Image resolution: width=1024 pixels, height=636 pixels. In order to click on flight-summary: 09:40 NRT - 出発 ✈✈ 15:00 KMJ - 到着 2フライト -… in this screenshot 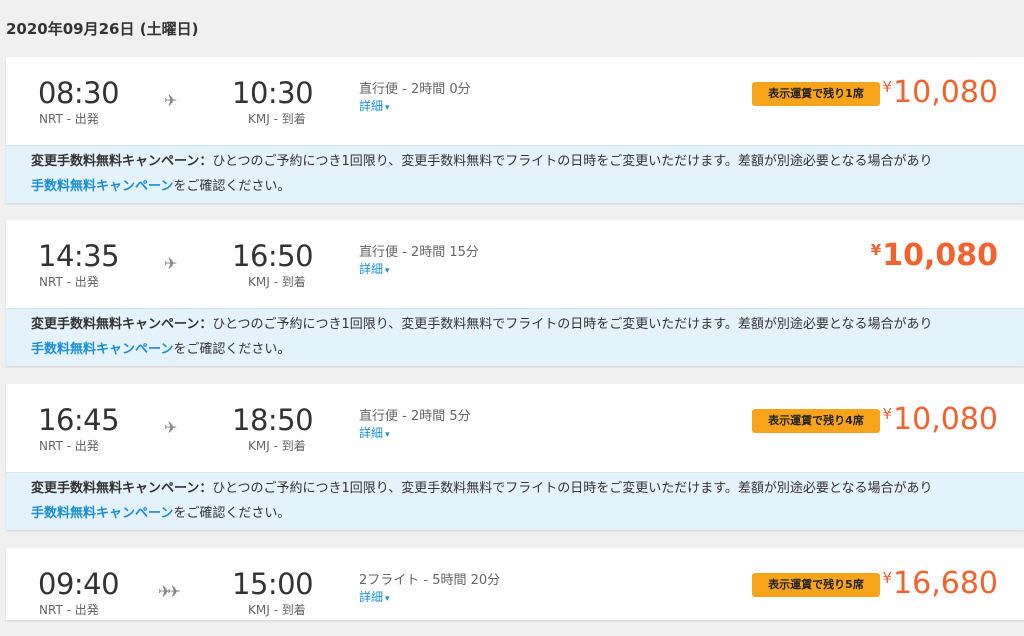, I will do `click(515, 592)`.